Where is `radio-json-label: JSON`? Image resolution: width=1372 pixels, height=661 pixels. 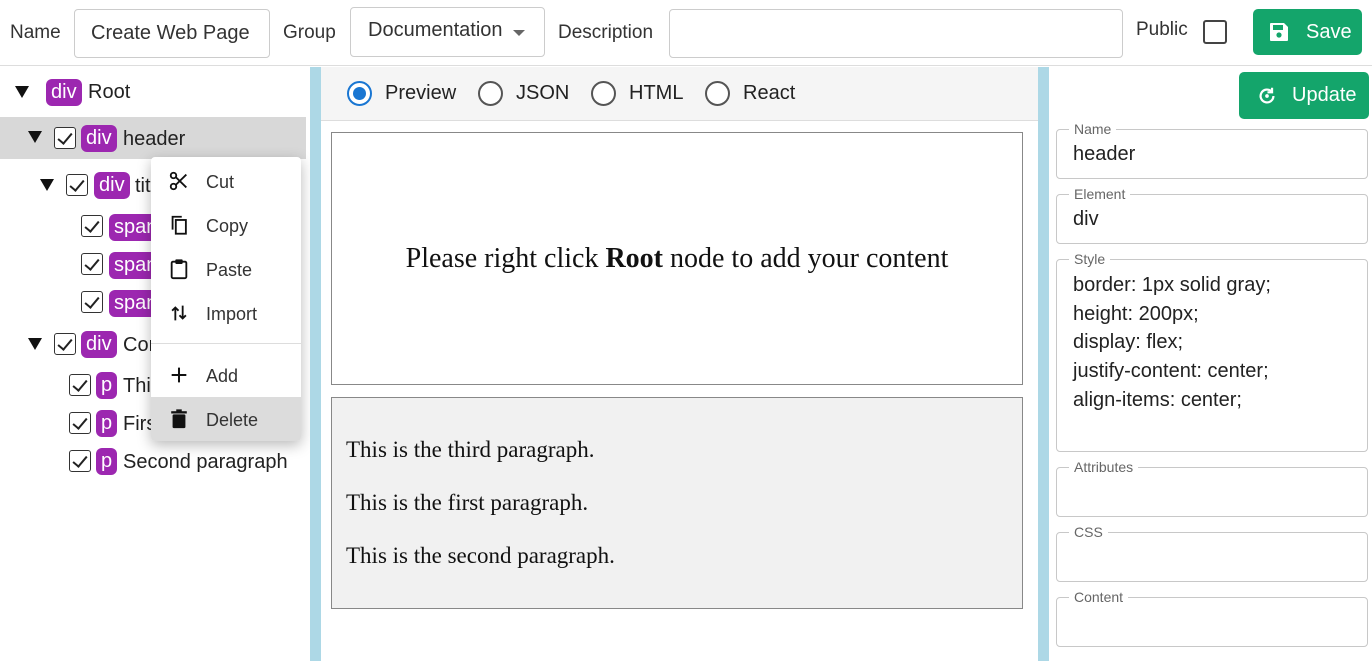 radio-json-label: JSON is located at coordinates (542, 93).